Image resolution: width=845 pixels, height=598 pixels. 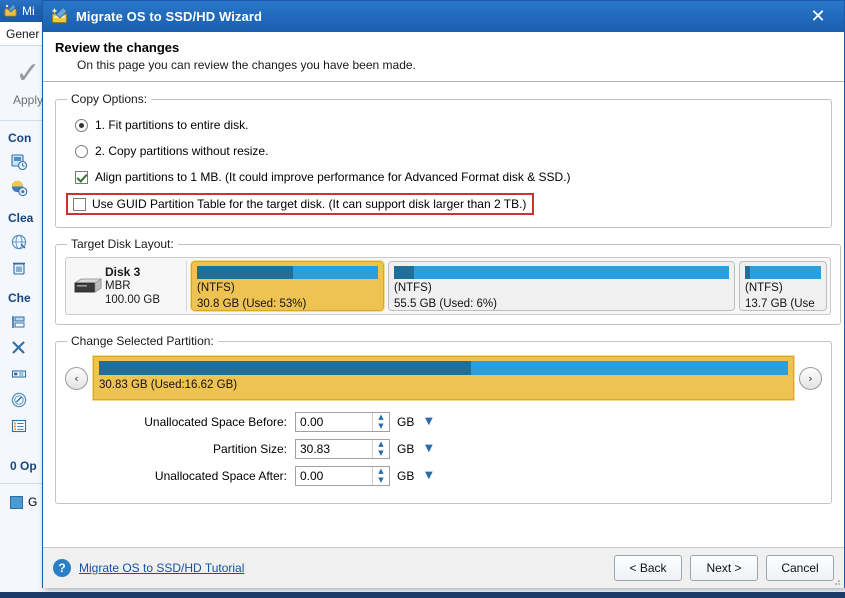 What do you see at coordinates (132, 300) in the screenshot?
I see `disk-capacity: 100.00 GB` at bounding box center [132, 300].